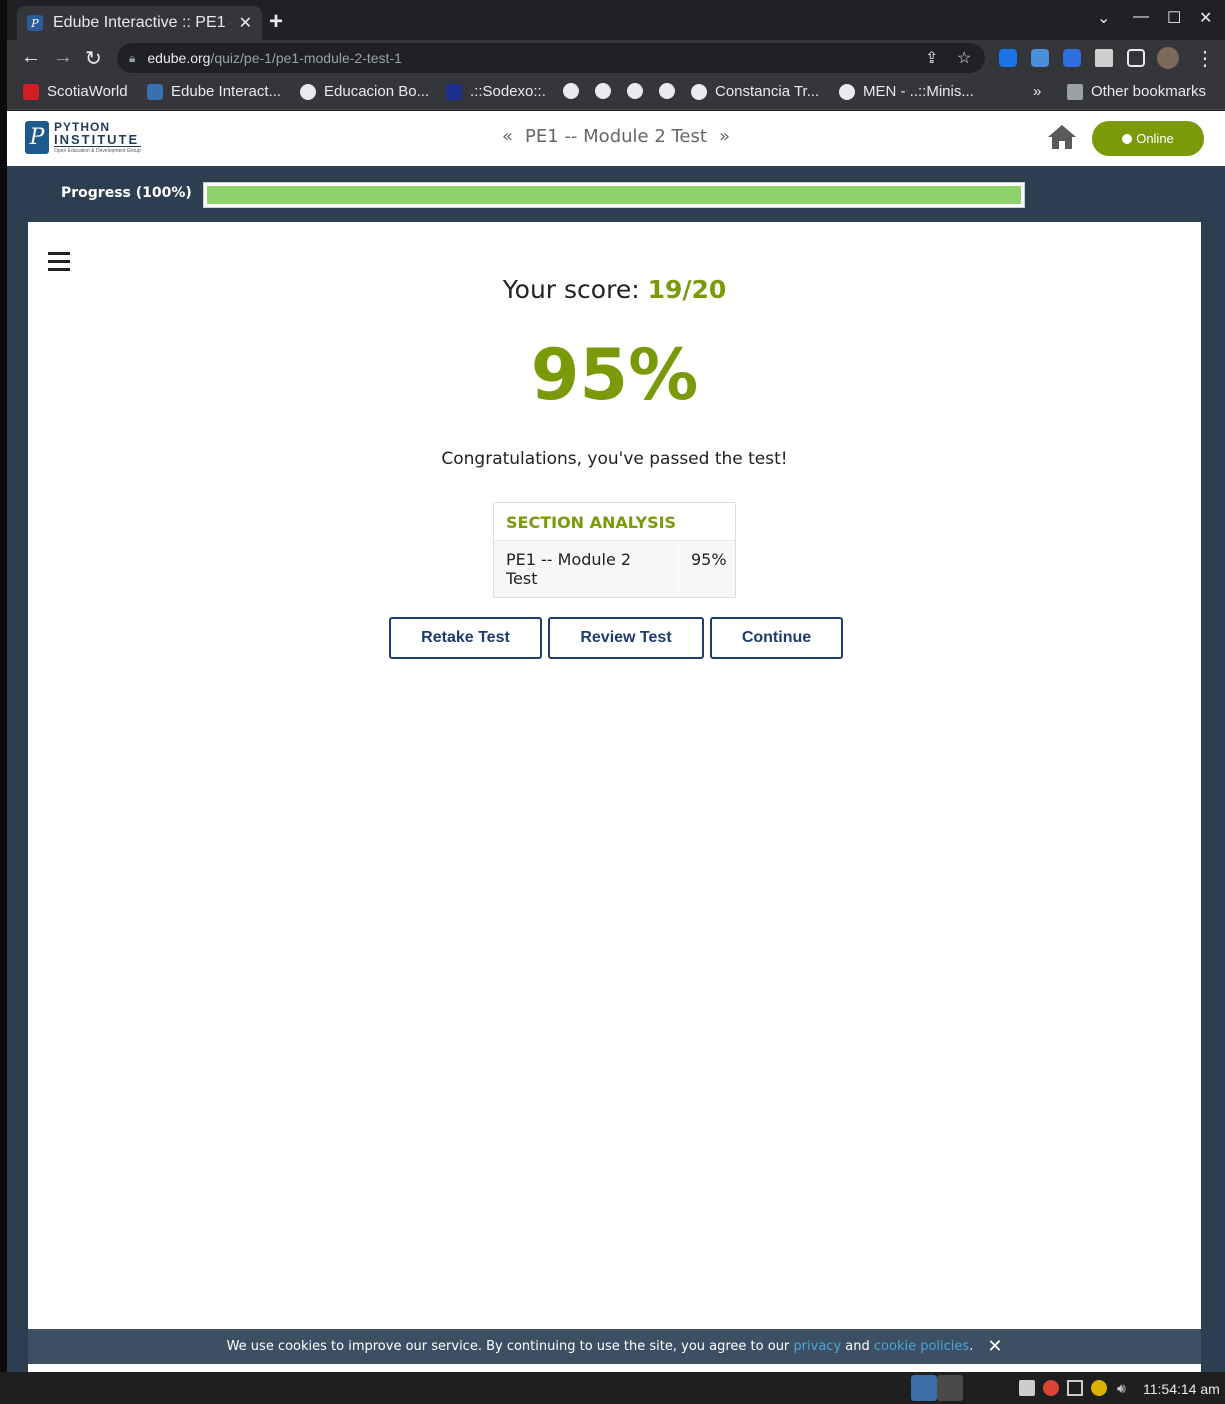 The width and height of the screenshot is (1225, 1404). I want to click on breadcrumb: « PE1 -- Module 2 Test », so click(616, 136).